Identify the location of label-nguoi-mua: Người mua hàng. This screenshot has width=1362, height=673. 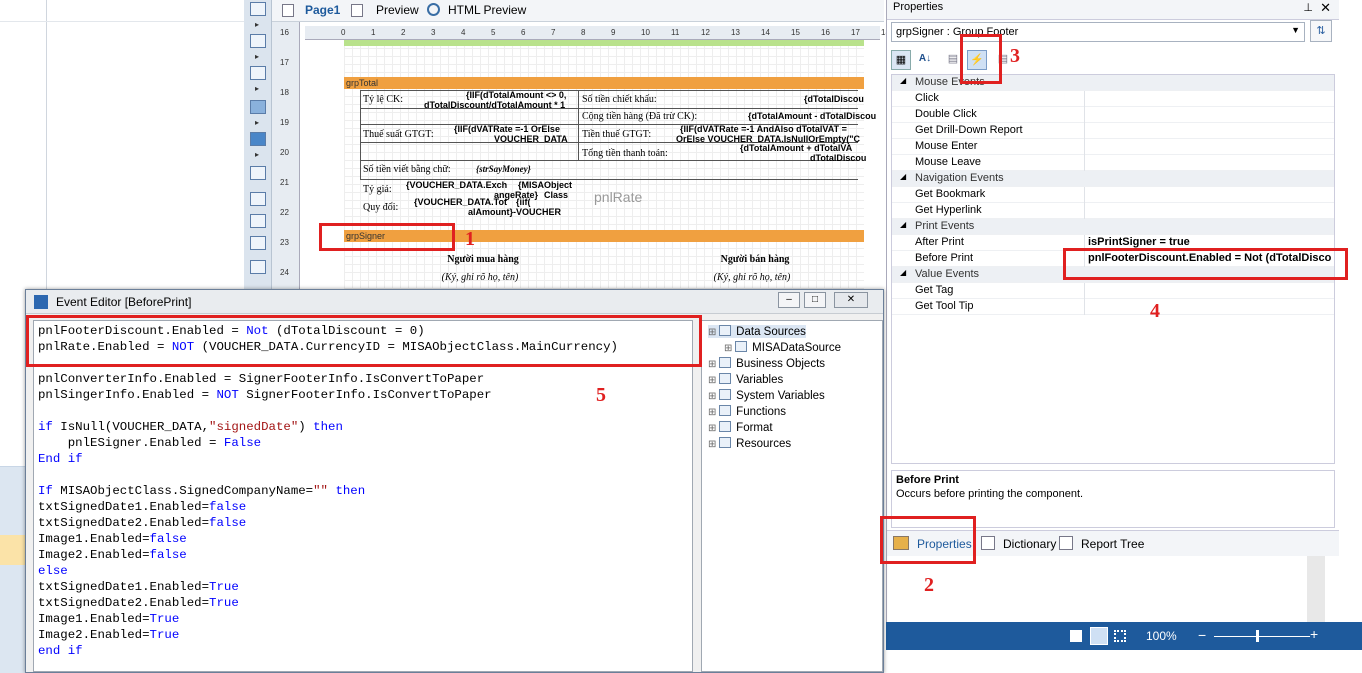
(483, 259).